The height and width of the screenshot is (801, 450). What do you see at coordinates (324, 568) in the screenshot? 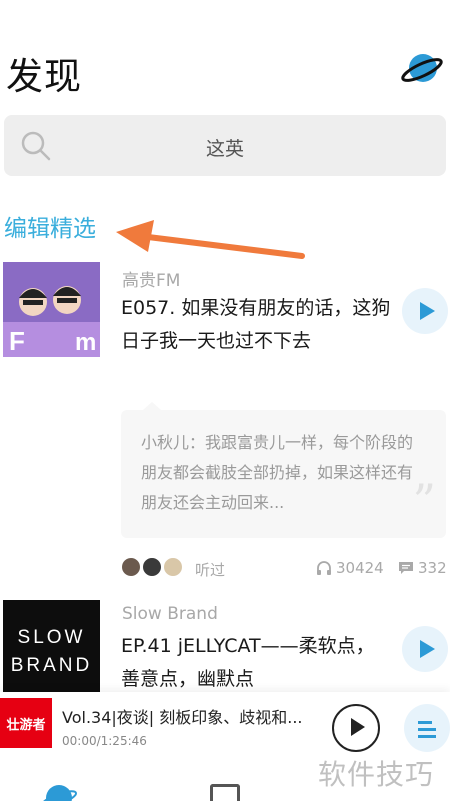
I see `headphones-icon` at bounding box center [324, 568].